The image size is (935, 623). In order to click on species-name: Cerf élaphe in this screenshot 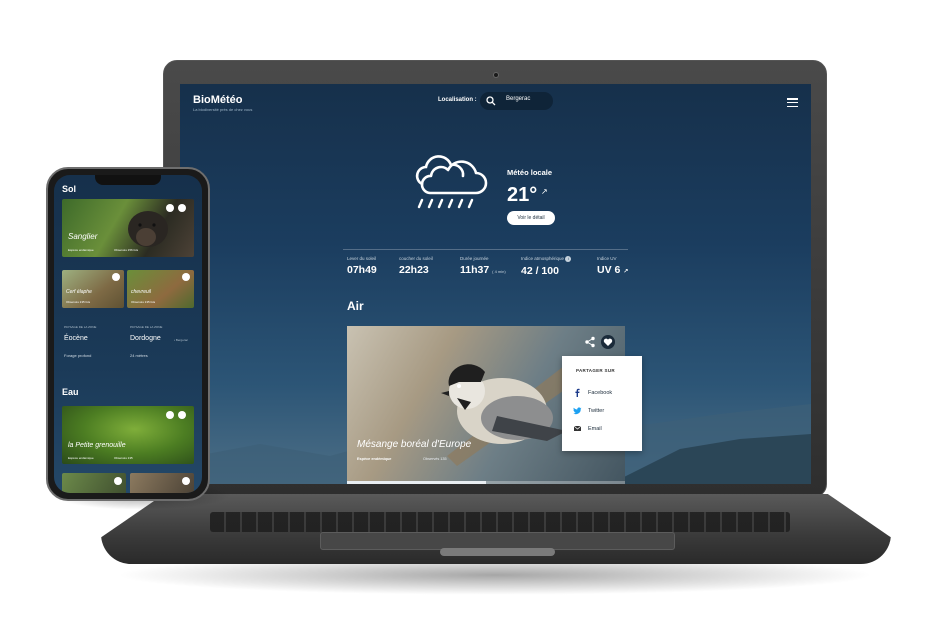, I will do `click(79, 292)`.